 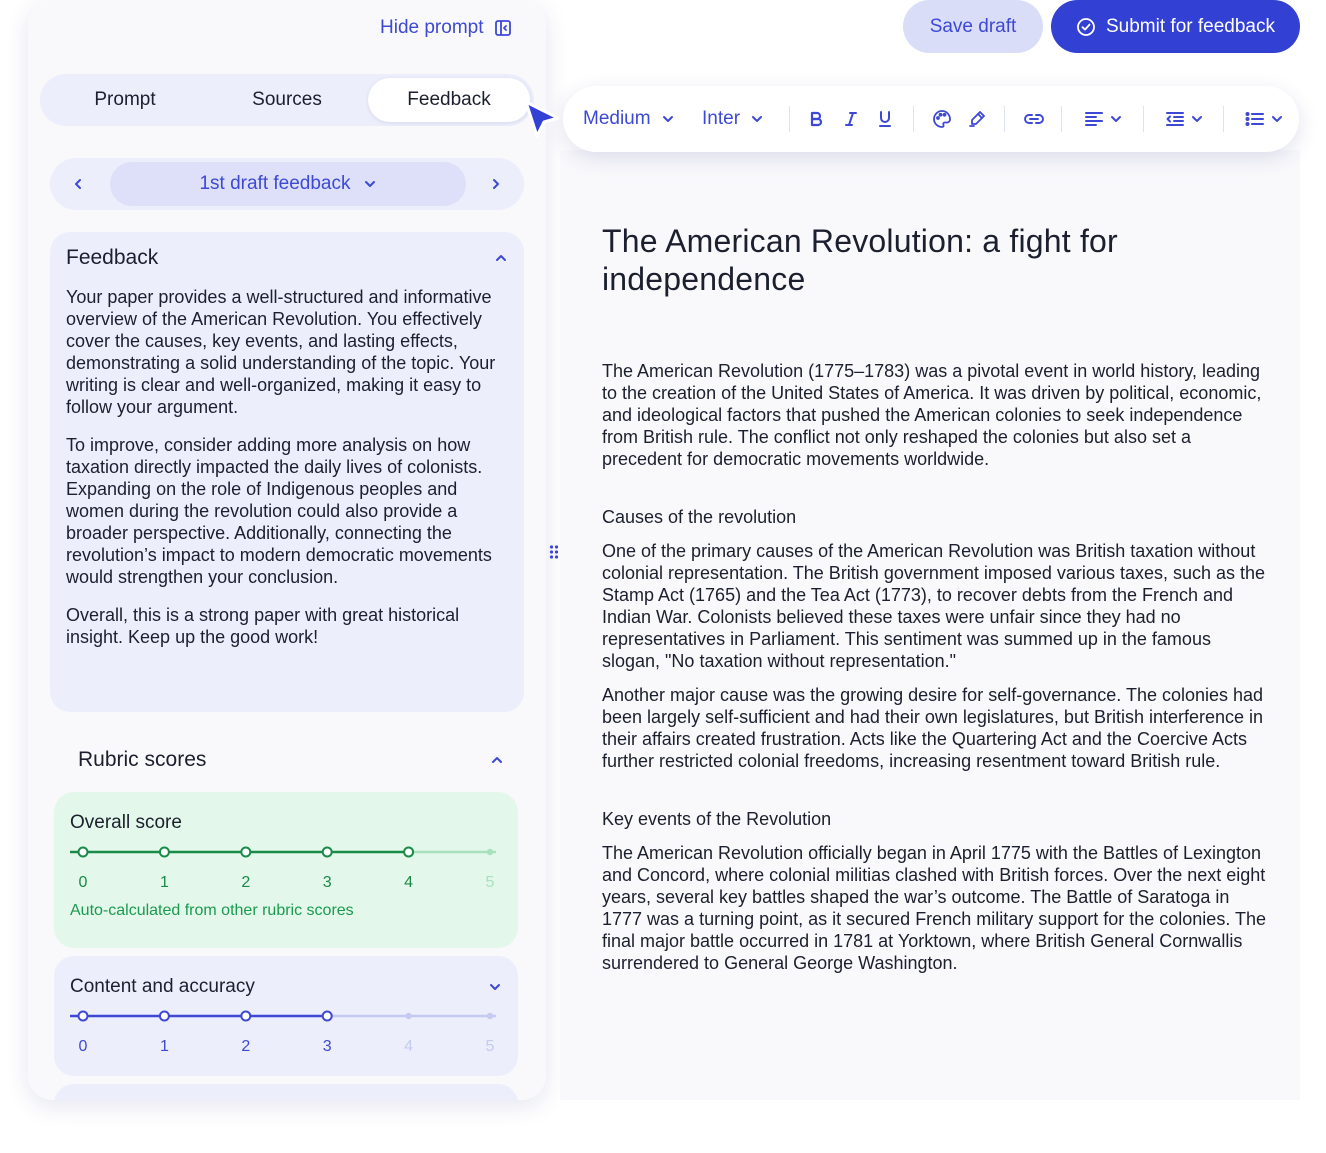 What do you see at coordinates (931, 119) in the screenshot?
I see `formatting-toolbar: Medium Inter` at bounding box center [931, 119].